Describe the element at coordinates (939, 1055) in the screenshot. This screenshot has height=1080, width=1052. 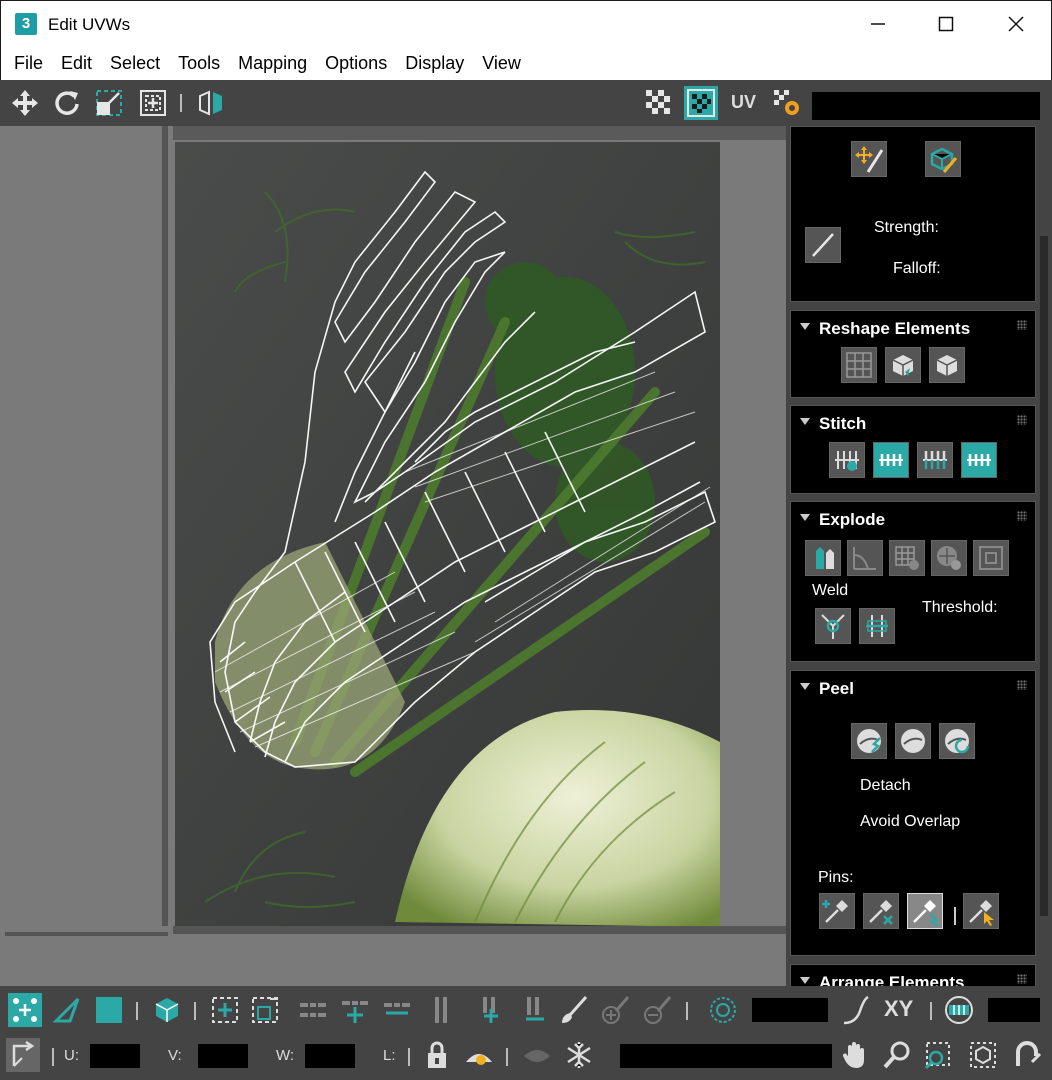
I see `zoom-region-button` at that location.